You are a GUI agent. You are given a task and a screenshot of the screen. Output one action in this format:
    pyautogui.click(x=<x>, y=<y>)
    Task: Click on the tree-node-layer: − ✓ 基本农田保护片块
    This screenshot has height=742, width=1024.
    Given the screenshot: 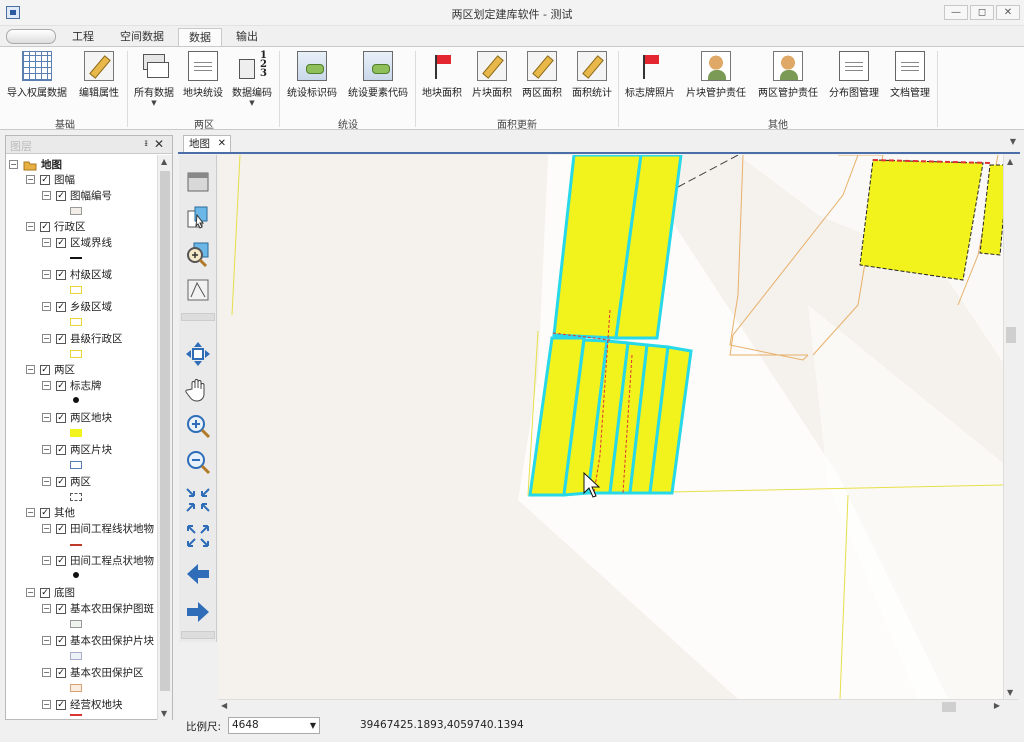 What is the action you would take?
    pyautogui.click(x=98, y=640)
    